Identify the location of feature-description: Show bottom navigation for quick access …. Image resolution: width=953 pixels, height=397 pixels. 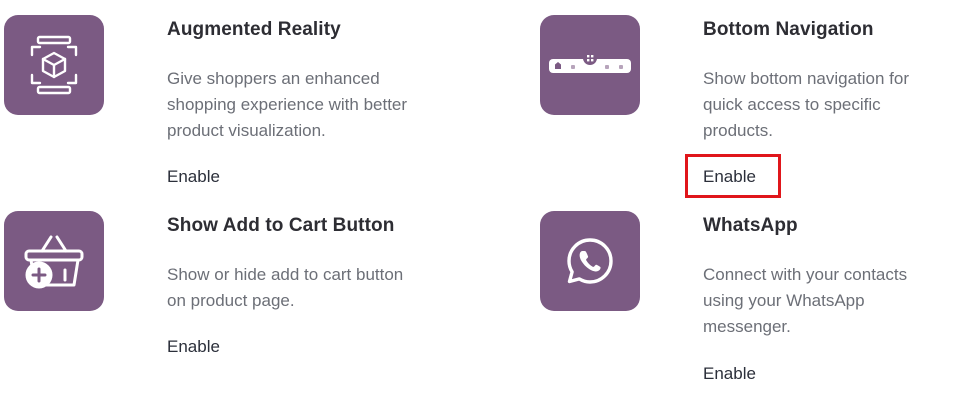
(828, 105).